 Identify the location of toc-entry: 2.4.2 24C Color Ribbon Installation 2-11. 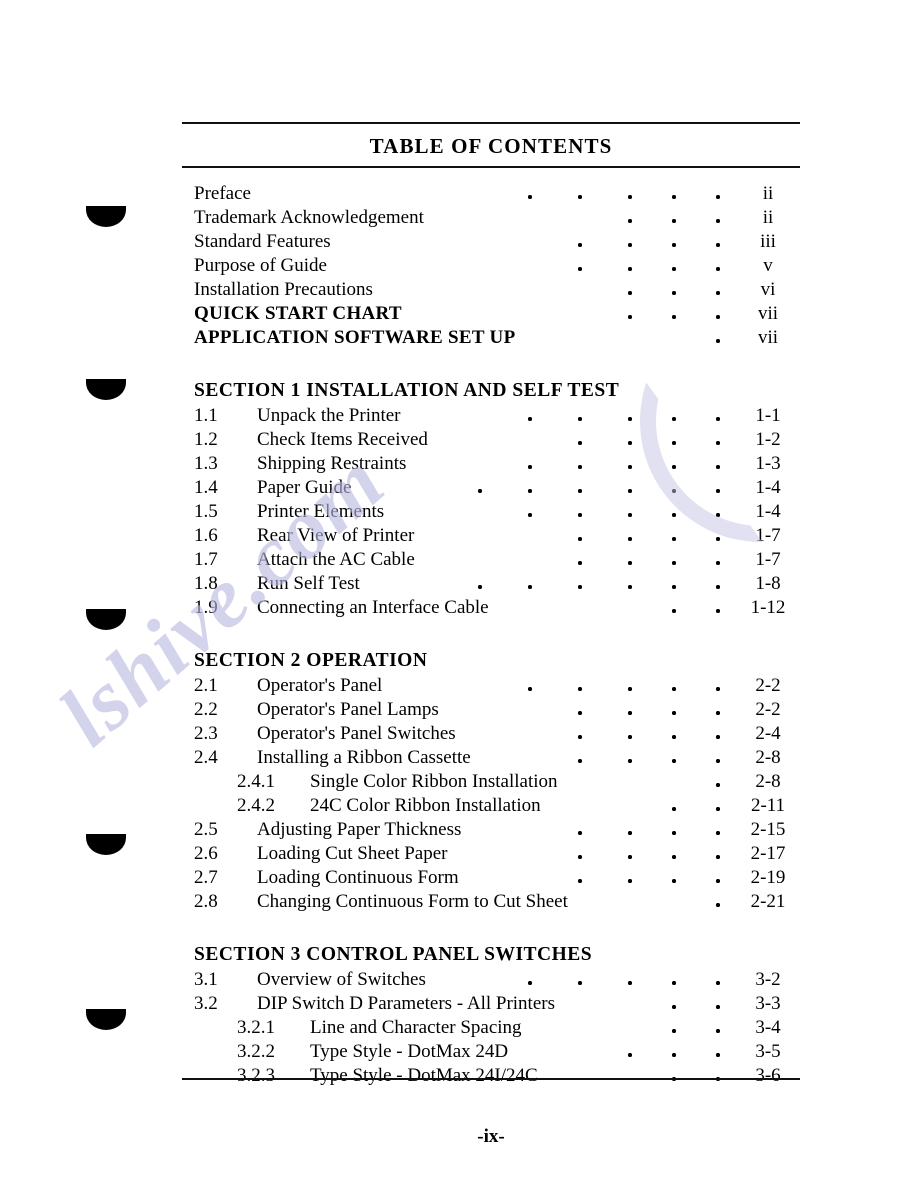
(491, 806).